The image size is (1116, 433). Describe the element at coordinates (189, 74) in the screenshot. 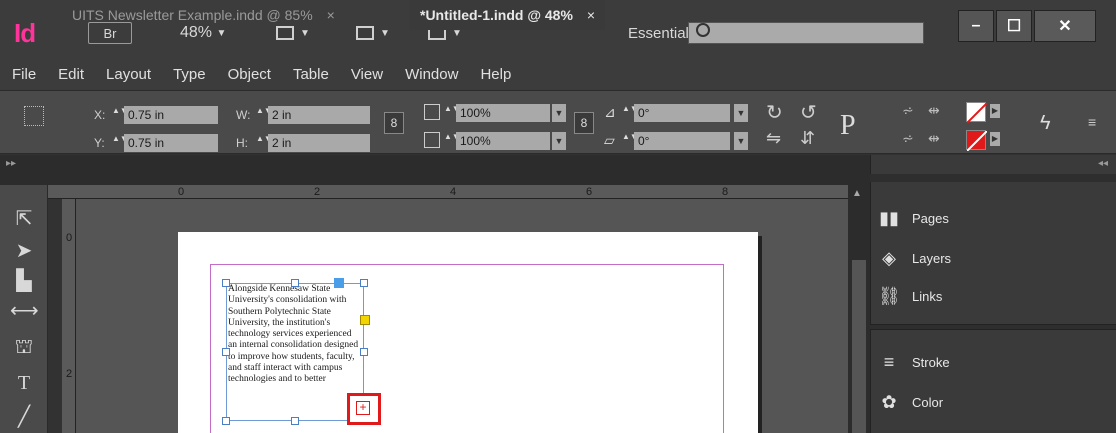

I see `menu-type: Type` at that location.